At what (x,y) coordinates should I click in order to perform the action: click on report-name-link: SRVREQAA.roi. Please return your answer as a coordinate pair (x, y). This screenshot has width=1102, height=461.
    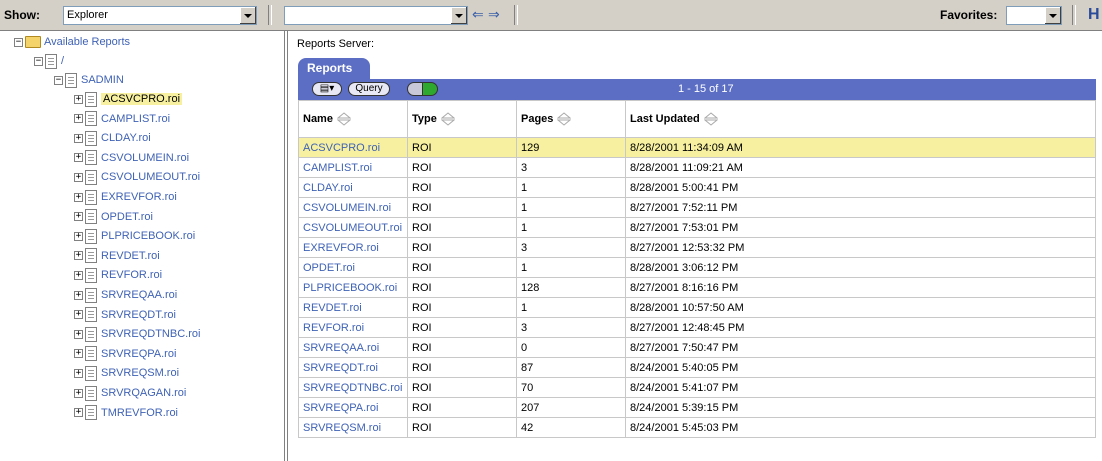
    Looking at the image, I should click on (353, 347).